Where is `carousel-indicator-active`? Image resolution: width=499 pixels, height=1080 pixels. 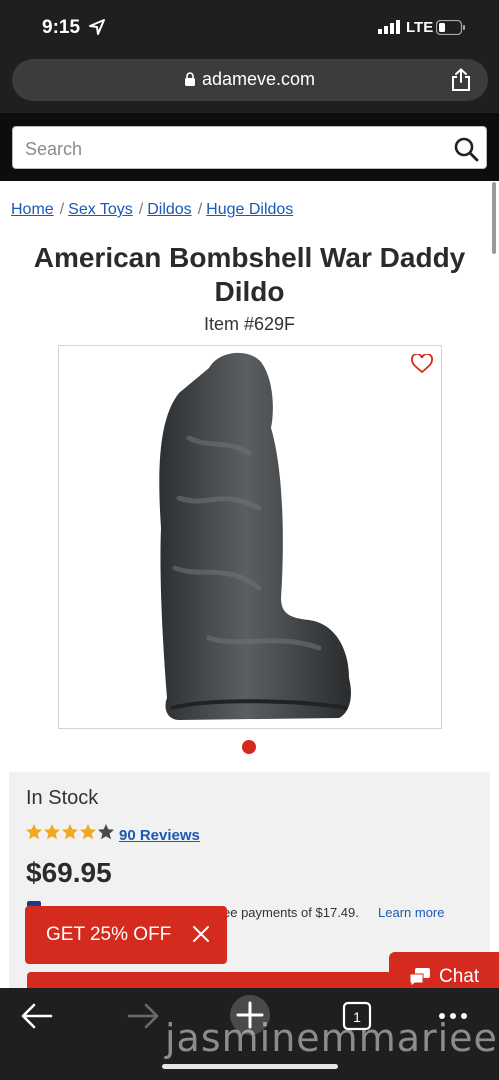
carousel-indicator-active is located at coordinates (249, 747).